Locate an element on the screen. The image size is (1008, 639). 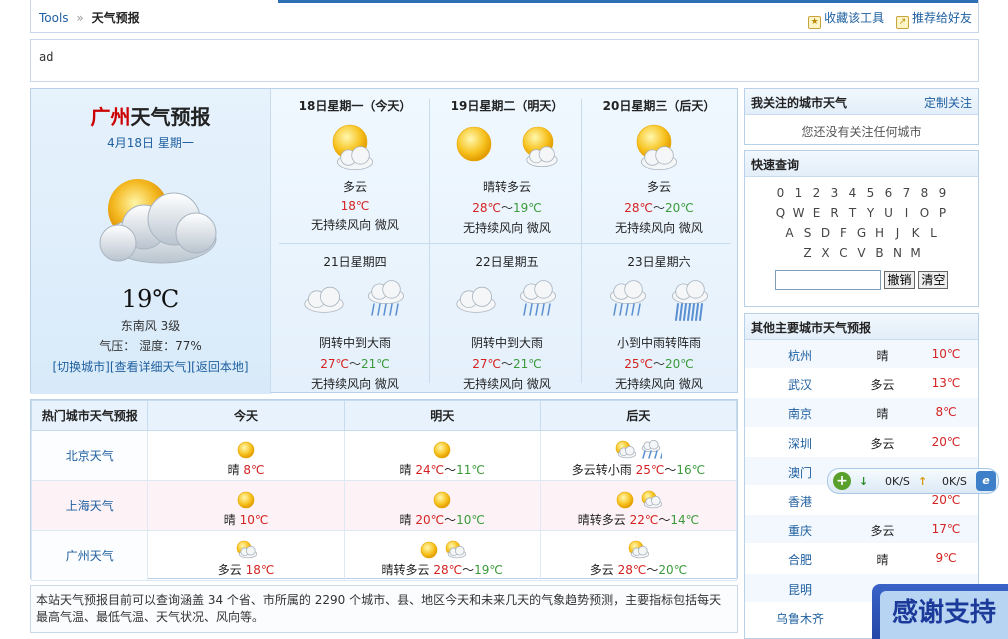
forecast-desc: 多云 is located at coordinates (658, 187).